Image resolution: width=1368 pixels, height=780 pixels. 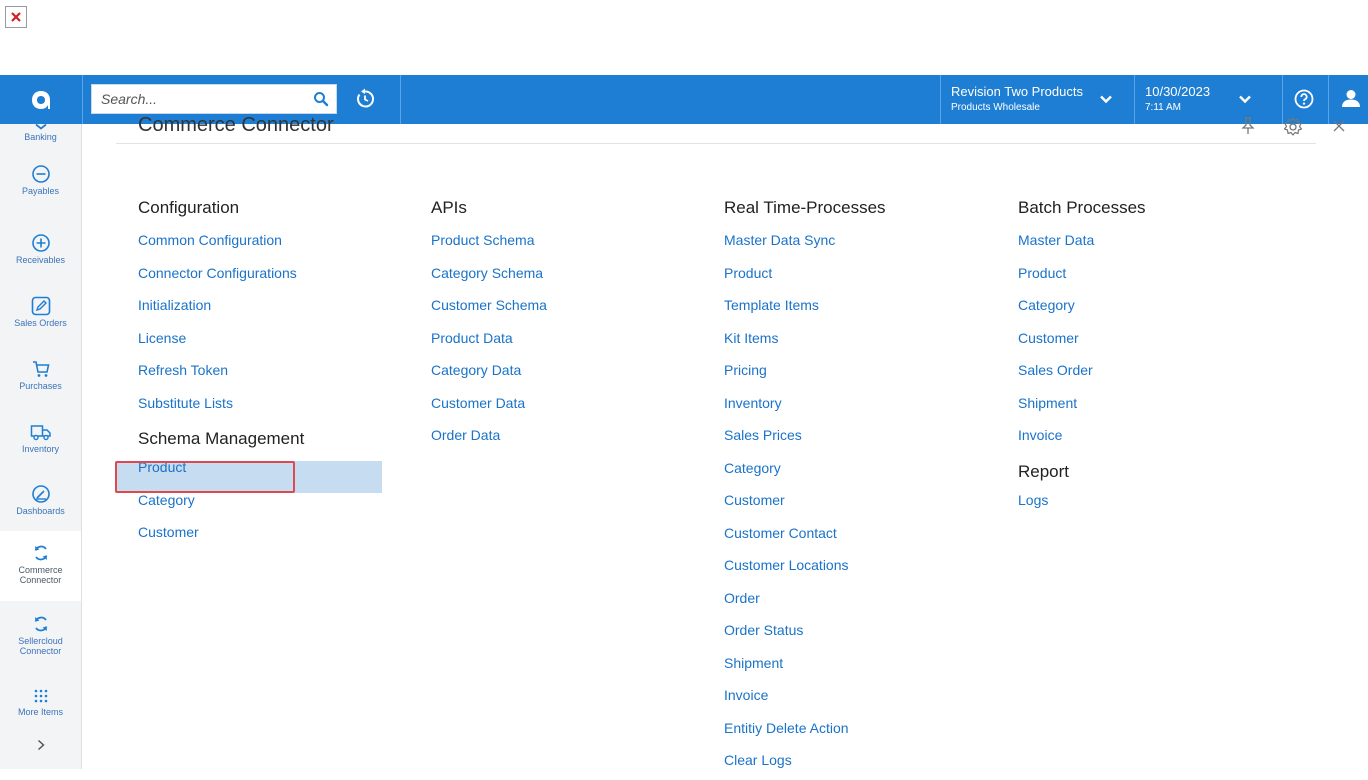 I want to click on menu-link: Category Data, so click(x=489, y=373).